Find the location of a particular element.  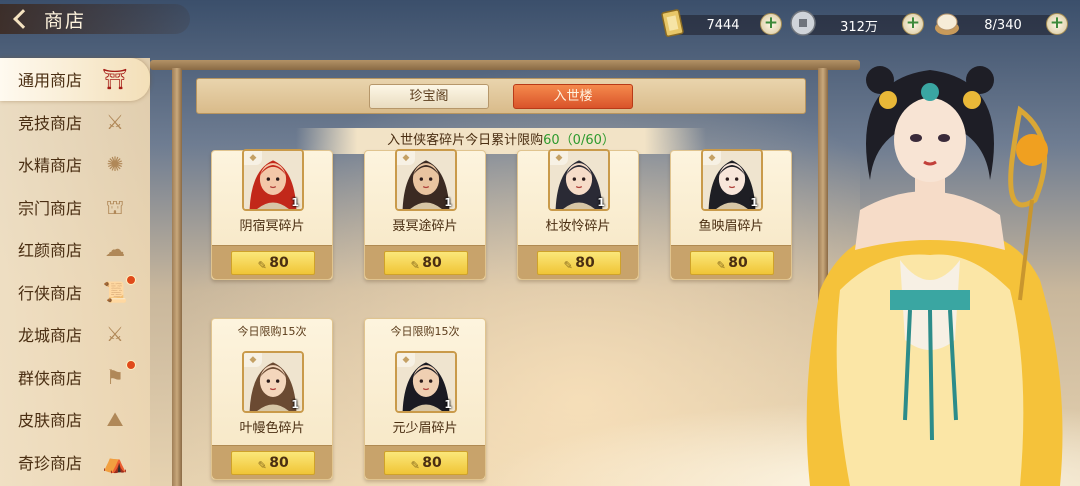

item-card: 今日限购15次 ◆ 1 元少眉碎片 ✎ 80 is located at coordinates (425, 399).